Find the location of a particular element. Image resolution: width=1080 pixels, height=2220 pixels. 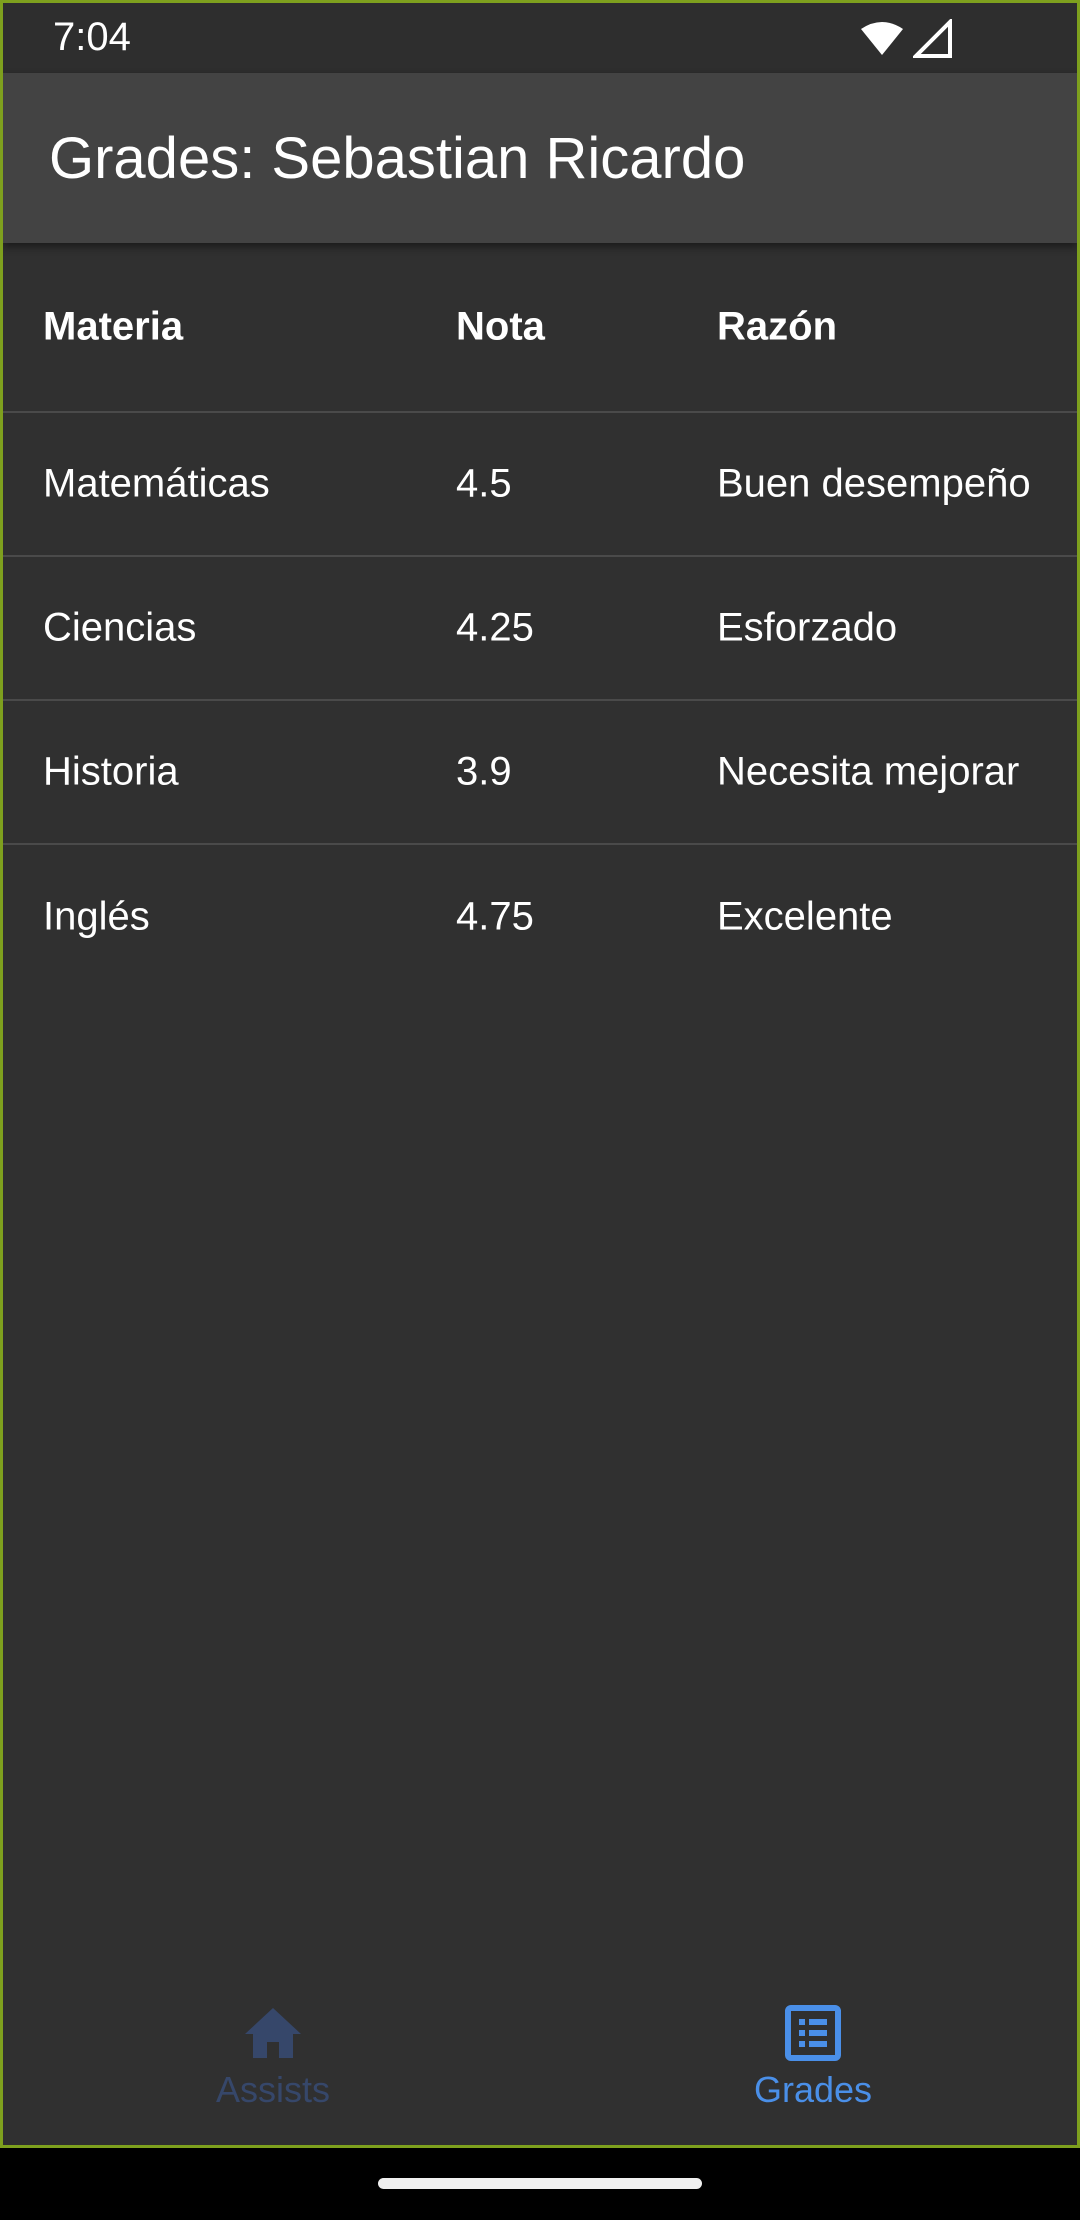

bottom-navigation: Assists Grades is located at coordinates (540, 2070).